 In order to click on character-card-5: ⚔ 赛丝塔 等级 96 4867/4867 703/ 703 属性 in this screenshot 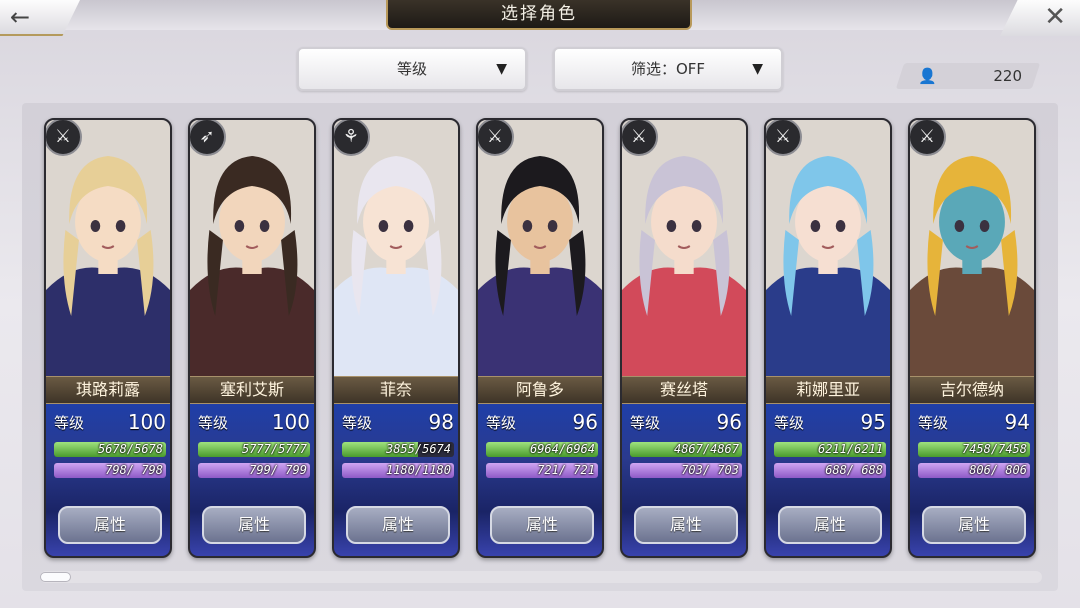, I will do `click(684, 338)`.